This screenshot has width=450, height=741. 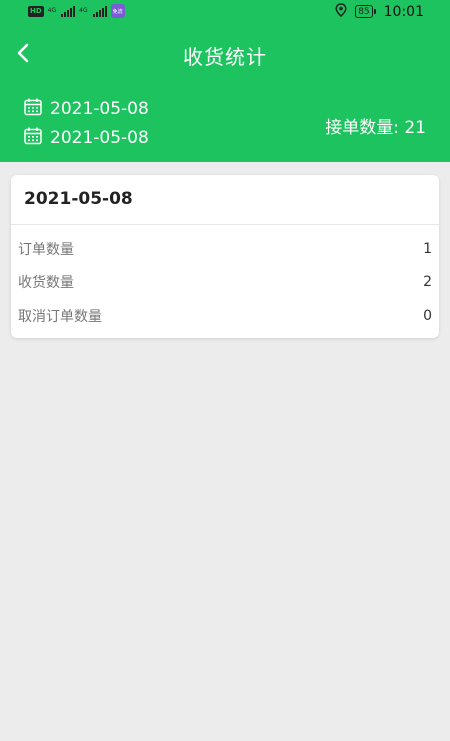 I want to click on status-right: 85 10:01, so click(x=379, y=11).